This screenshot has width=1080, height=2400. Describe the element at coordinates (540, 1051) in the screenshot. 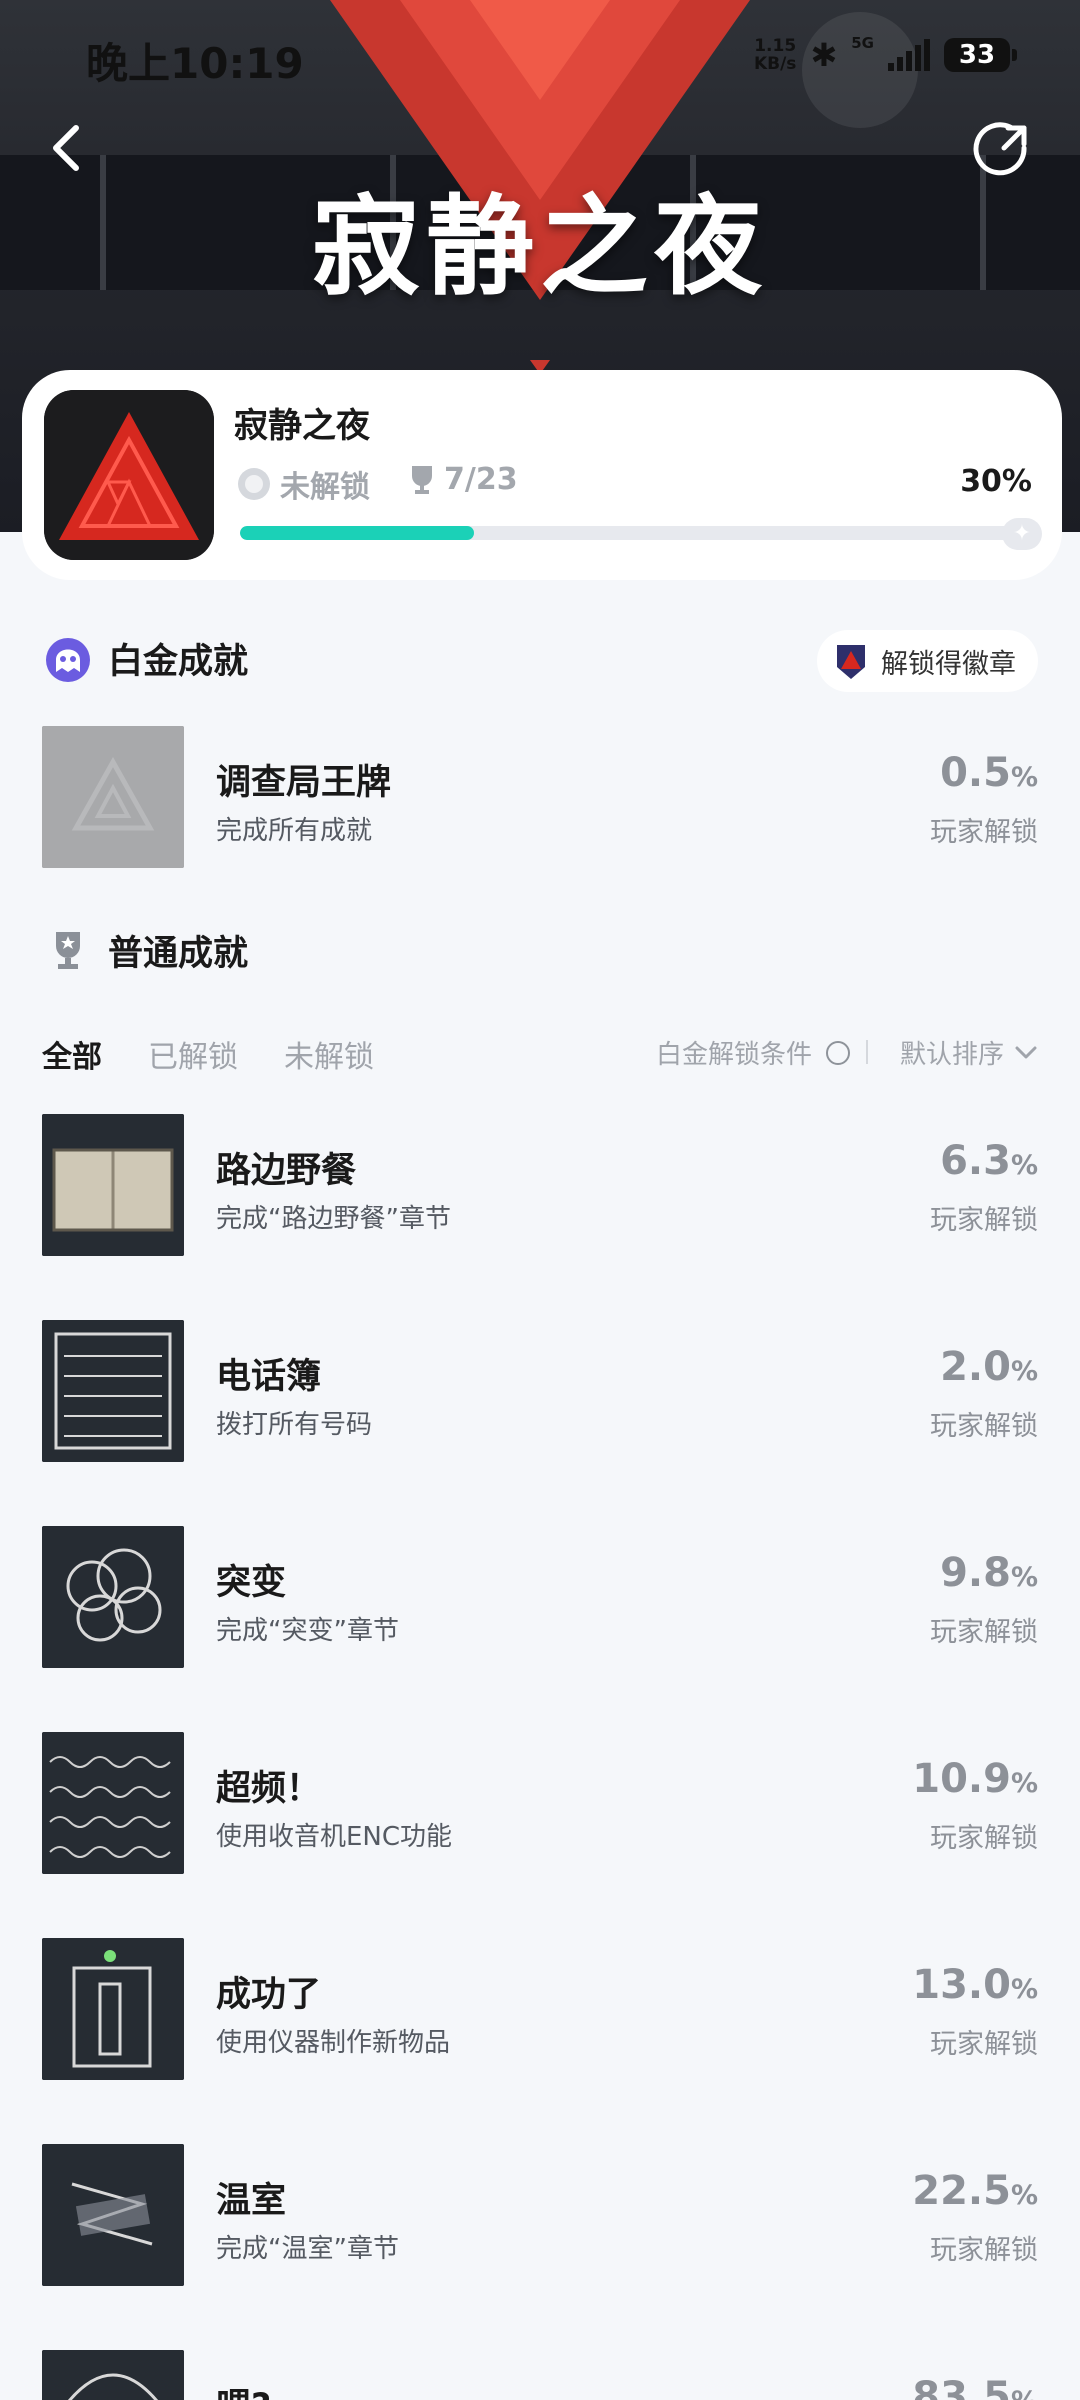

I see `achievement-filter-bar: 全部 已解锁 未解锁 白金解锁条件 默认排序` at that location.